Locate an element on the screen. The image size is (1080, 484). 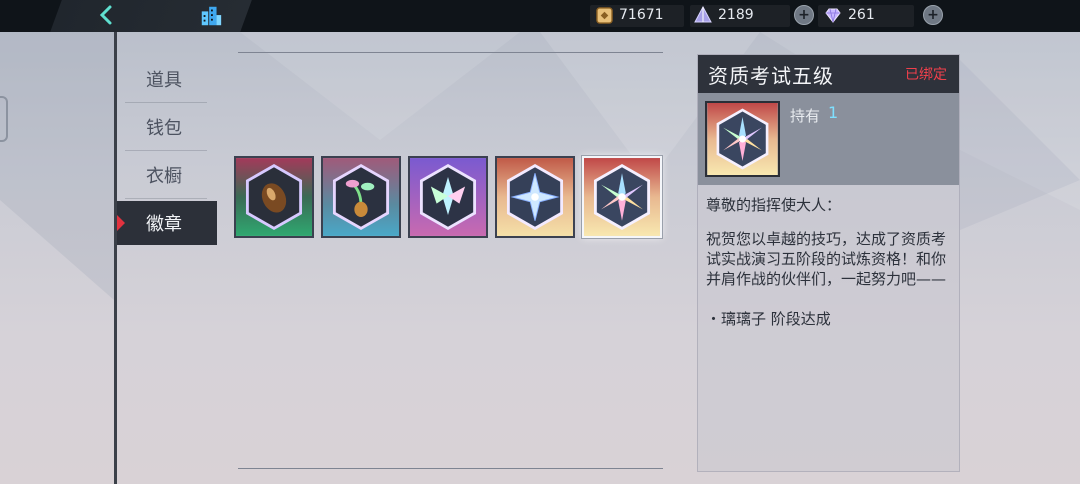
crystal-pyramid-icon is located at coordinates (703, 15).